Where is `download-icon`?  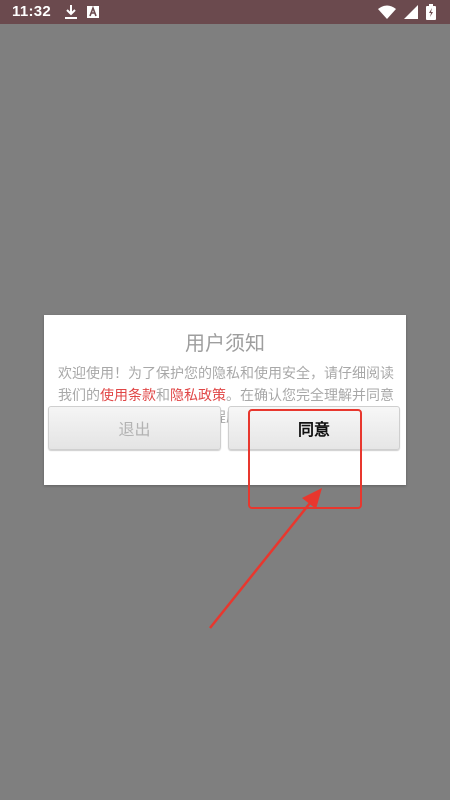
download-icon is located at coordinates (71, 12).